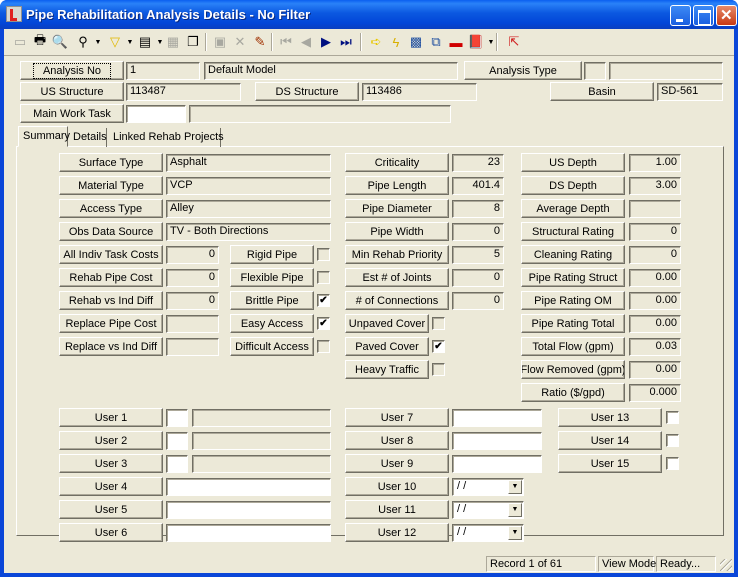  What do you see at coordinates (111, 185) in the screenshot?
I see `material-type-button: Material Type` at bounding box center [111, 185].